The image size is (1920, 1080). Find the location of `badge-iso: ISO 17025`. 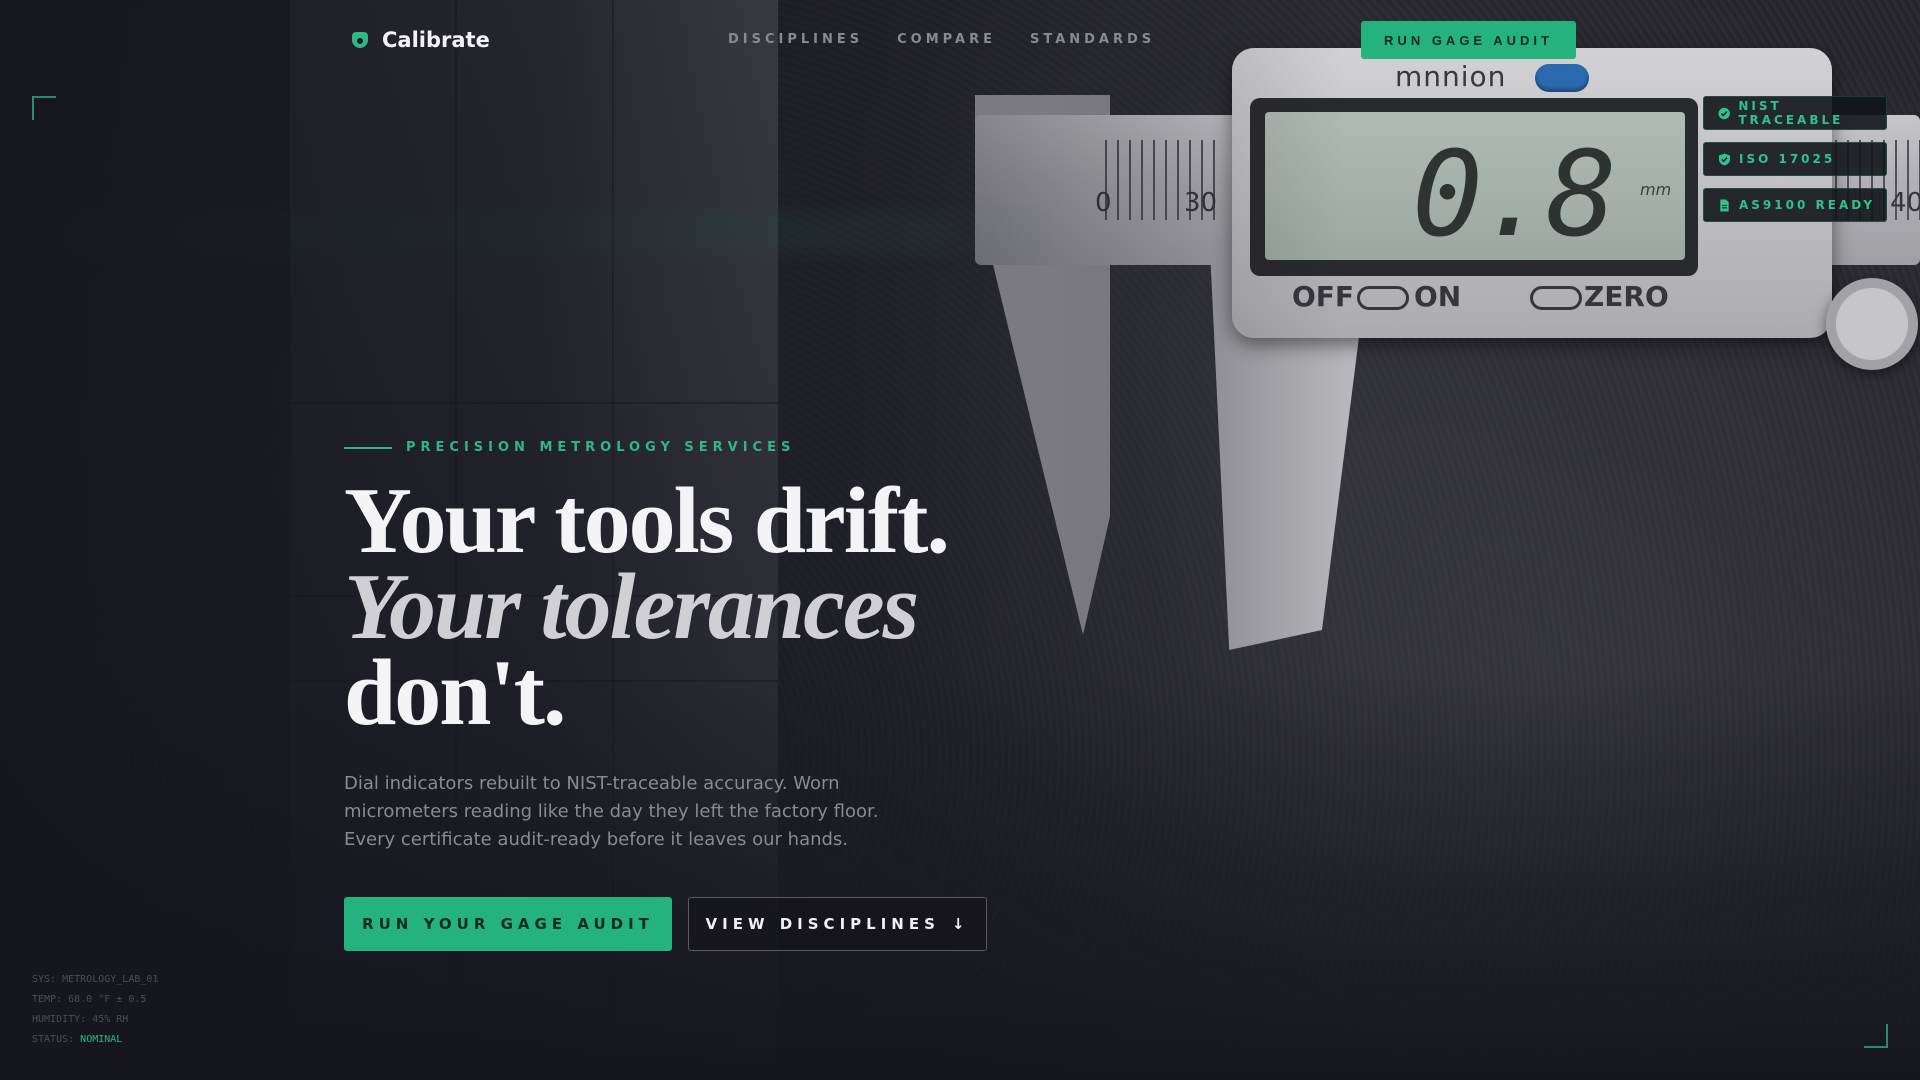

badge-iso: ISO 17025 is located at coordinates (1795, 159).